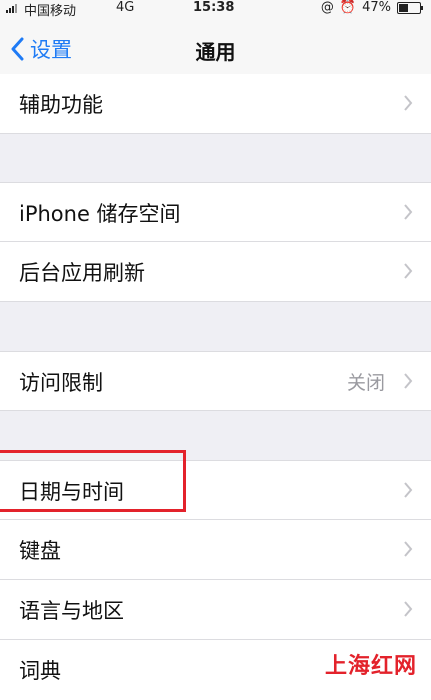 This screenshot has height=700, width=431. Describe the element at coordinates (215, 104) in the screenshot. I see `row-accessibility: 辅助功能` at that location.